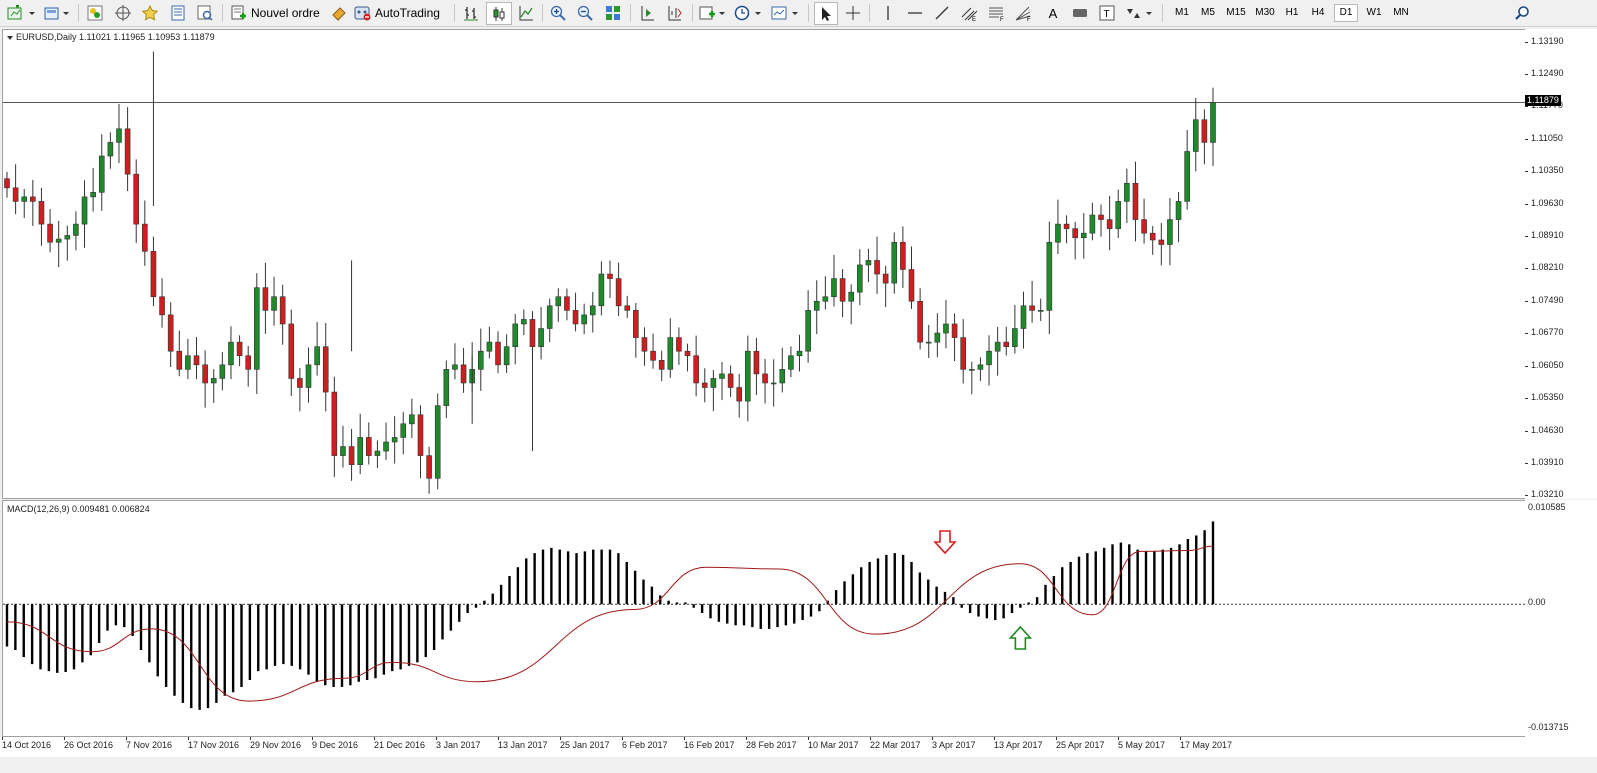 Image resolution: width=1597 pixels, height=773 pixels. What do you see at coordinates (713, 13) in the screenshot?
I see `indicators-icon` at bounding box center [713, 13].